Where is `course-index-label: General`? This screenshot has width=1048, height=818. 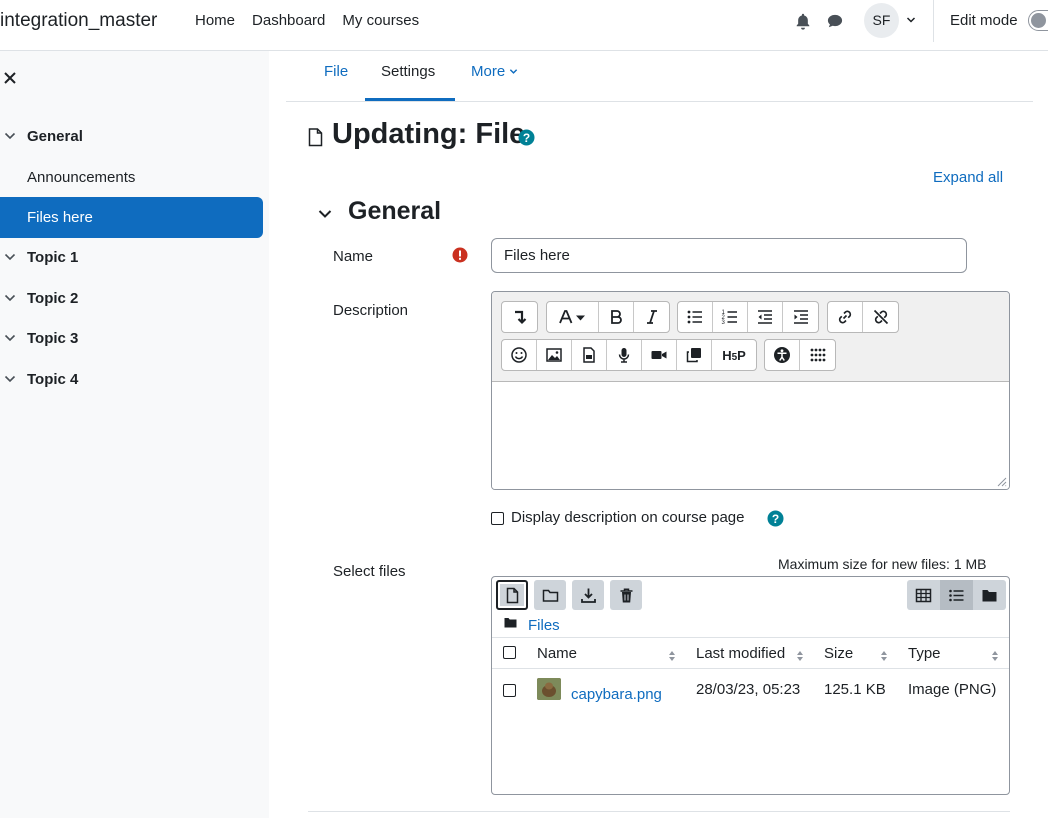
course-index-label: General is located at coordinates (55, 136).